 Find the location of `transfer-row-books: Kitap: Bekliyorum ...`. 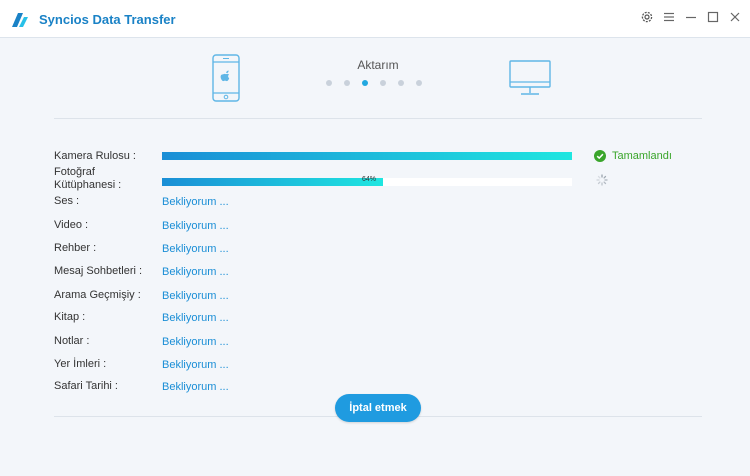

transfer-row-books: Kitap: Bekliyorum ... is located at coordinates (204, 319).